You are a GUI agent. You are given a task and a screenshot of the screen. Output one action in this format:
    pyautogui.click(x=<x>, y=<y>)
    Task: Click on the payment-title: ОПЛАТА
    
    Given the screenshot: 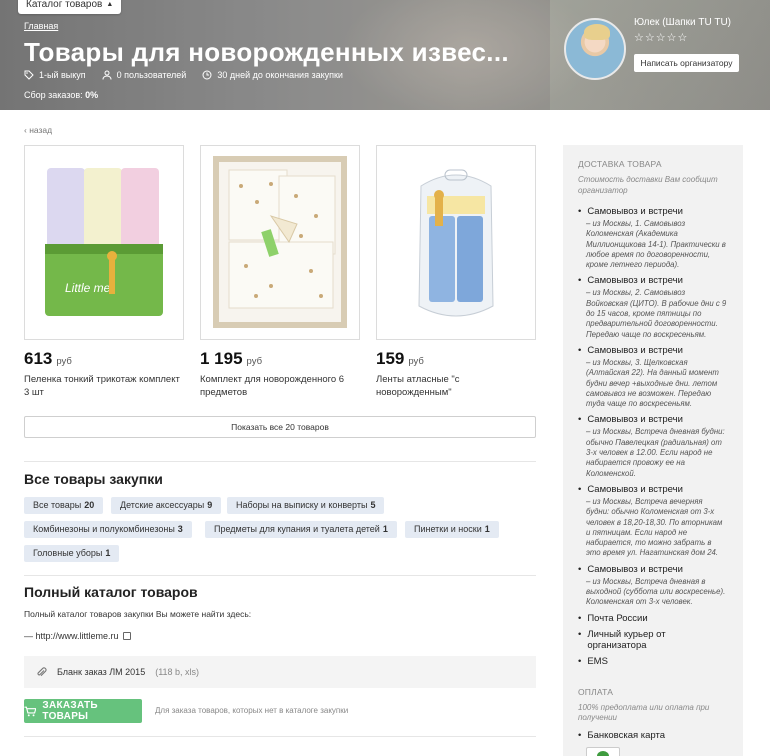 What is the action you would take?
    pyautogui.click(x=596, y=691)
    